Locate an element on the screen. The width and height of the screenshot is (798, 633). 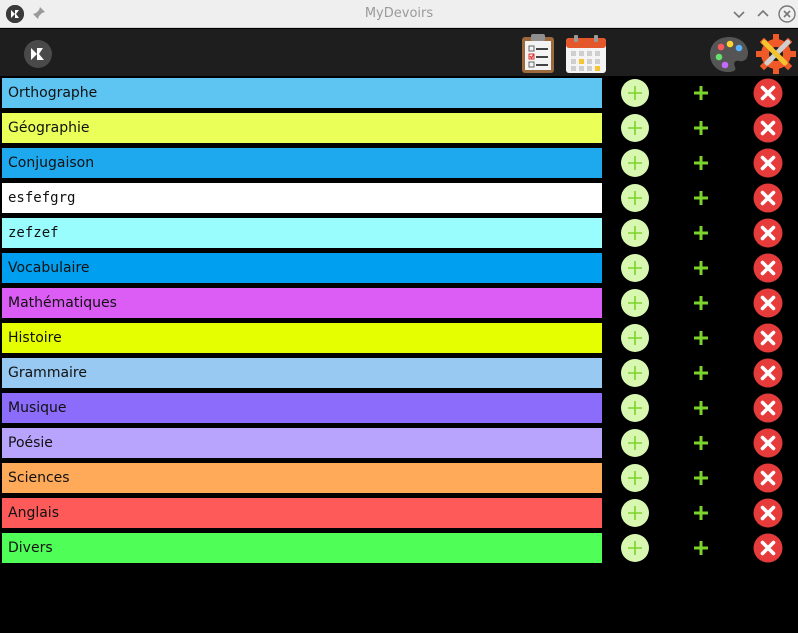
subject-row: Poésie is located at coordinates (399, 443).